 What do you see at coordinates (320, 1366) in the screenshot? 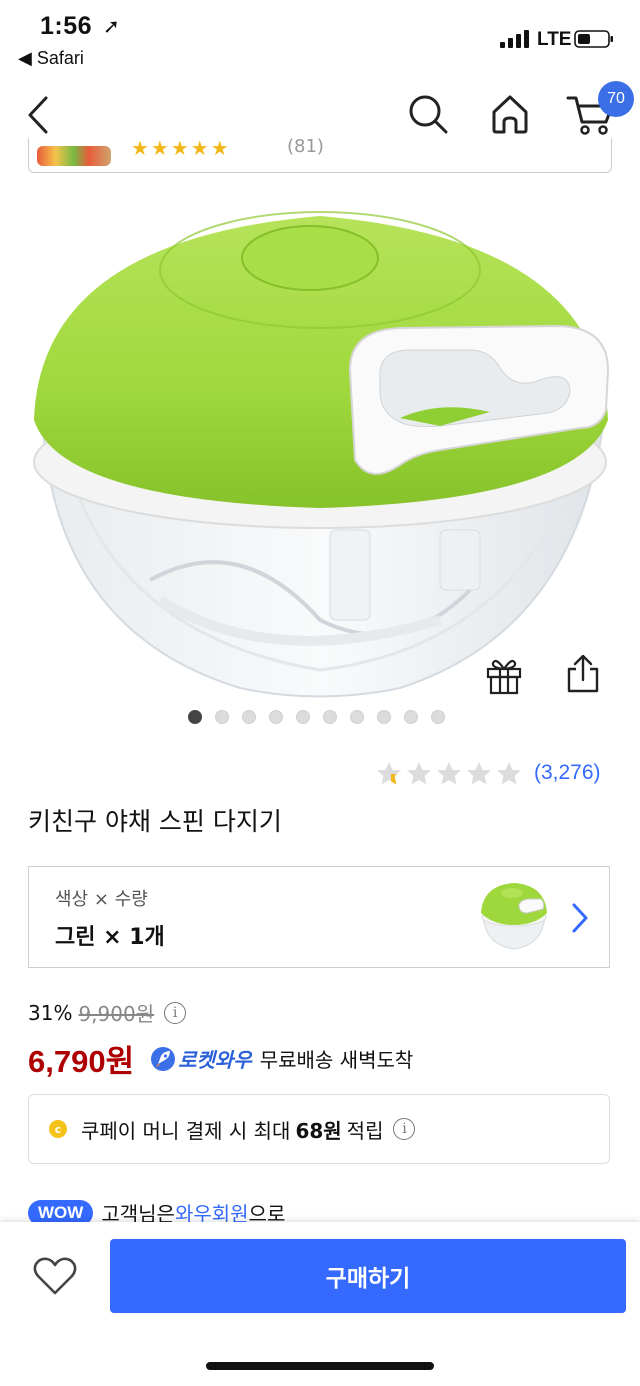
I see `home-indicator` at bounding box center [320, 1366].